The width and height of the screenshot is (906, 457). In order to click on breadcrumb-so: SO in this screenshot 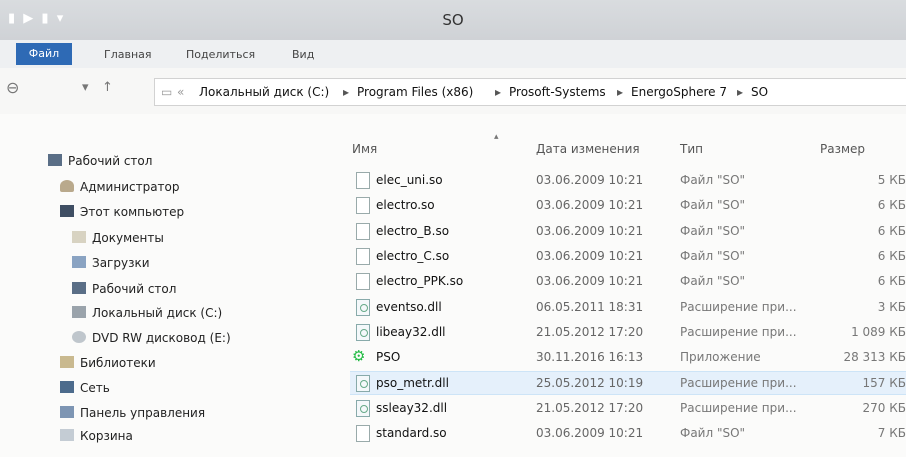, I will do `click(759, 92)`.